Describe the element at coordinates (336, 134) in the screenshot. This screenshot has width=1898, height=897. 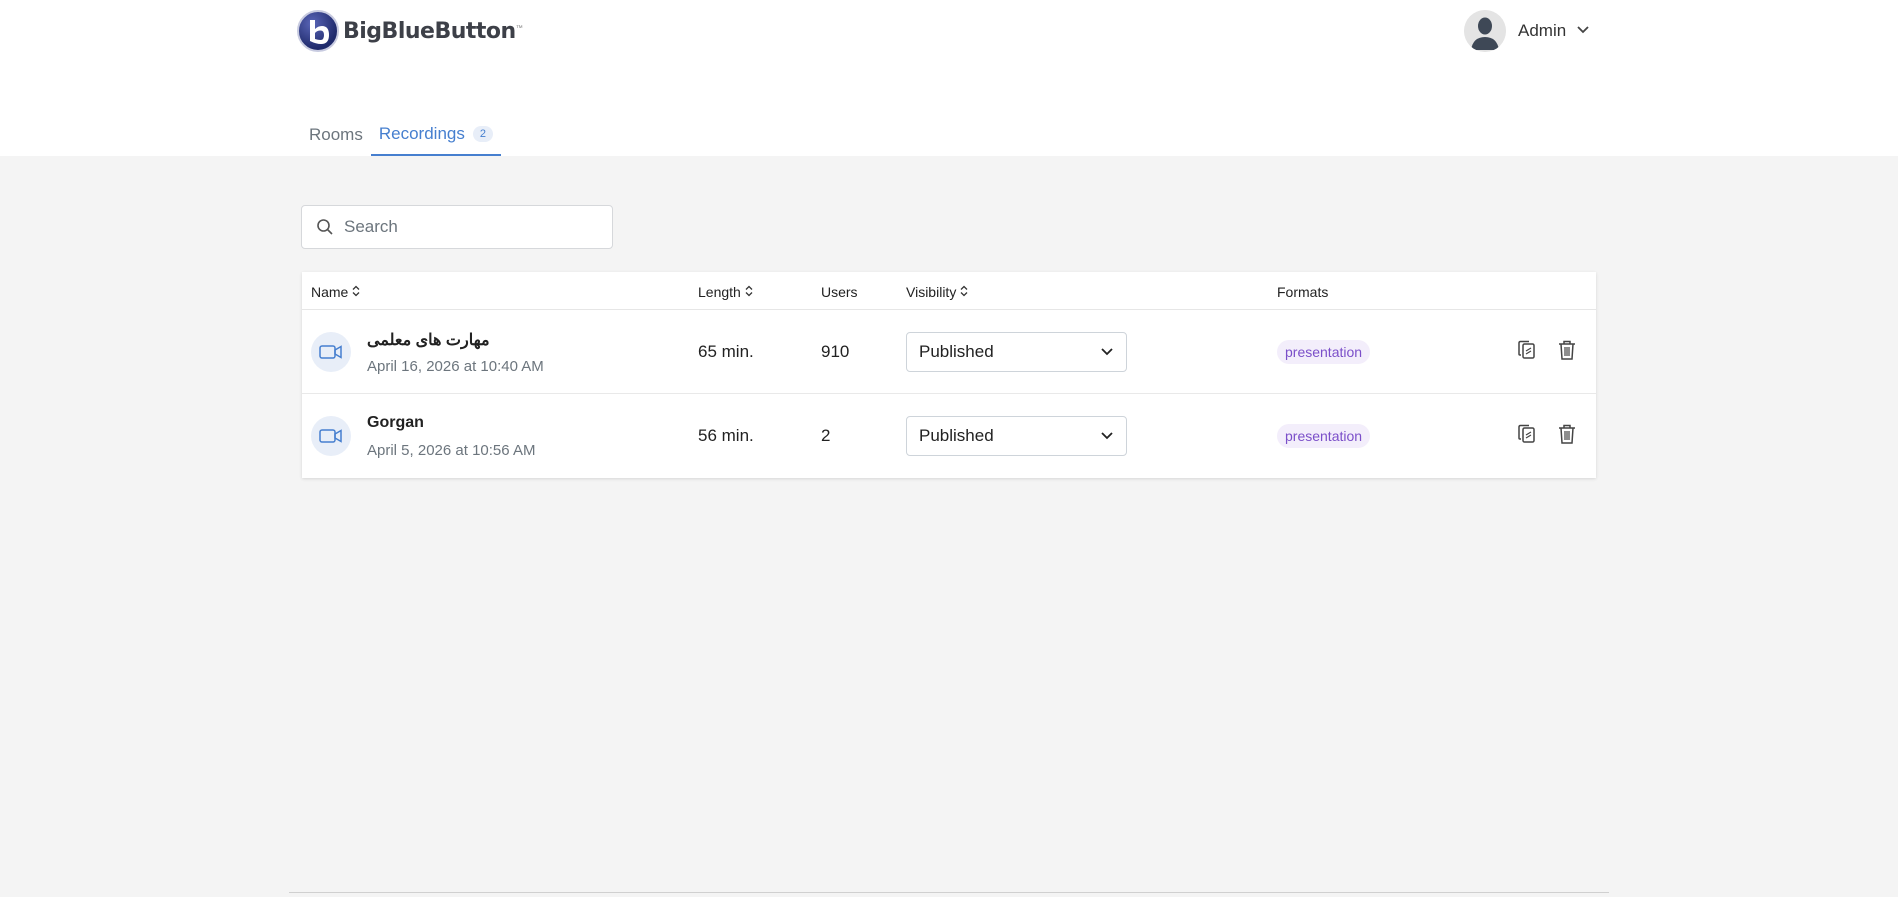
I see `tab-rooms-label: Rooms` at that location.